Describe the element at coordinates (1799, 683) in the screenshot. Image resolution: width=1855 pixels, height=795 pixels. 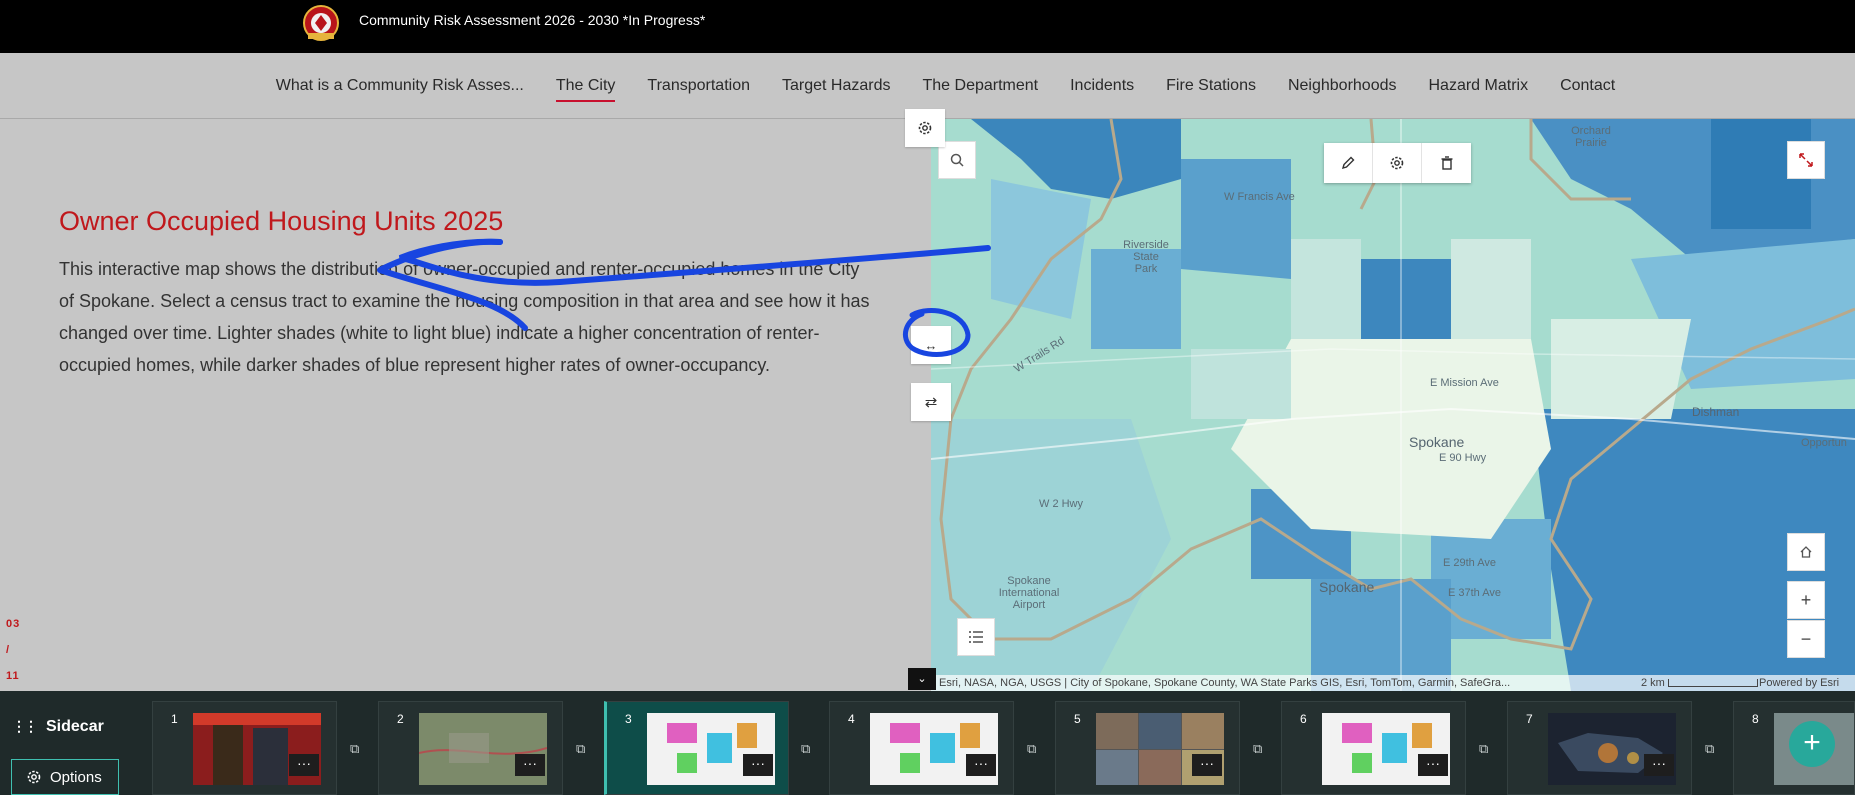
I see `powered-by-esri: Powered by Esri` at that location.